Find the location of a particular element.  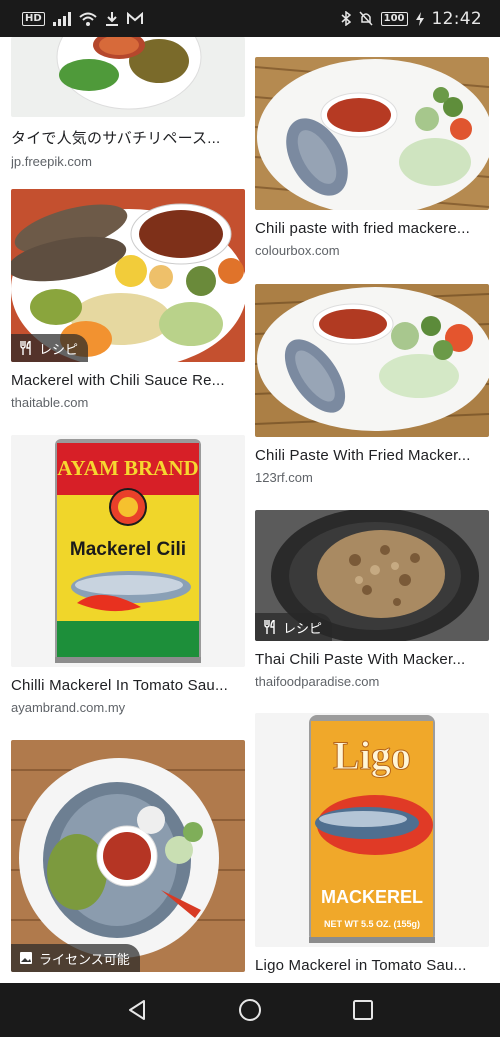

can-net-weight: NET WT 5.5 OZ. (155g) is located at coordinates (372, 924).